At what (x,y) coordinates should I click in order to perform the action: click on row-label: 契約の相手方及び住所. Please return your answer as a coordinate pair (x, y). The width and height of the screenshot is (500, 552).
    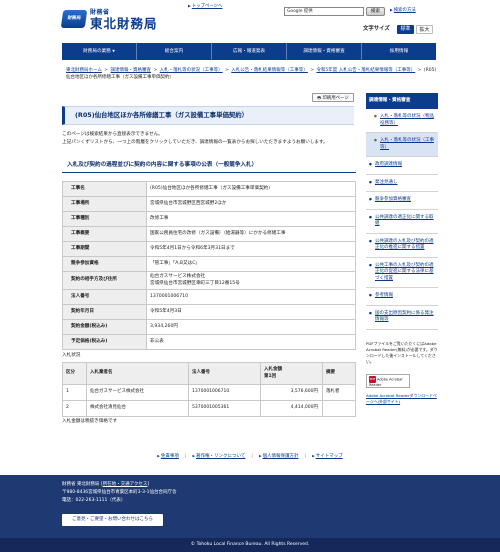
    Looking at the image, I should click on (104, 280).